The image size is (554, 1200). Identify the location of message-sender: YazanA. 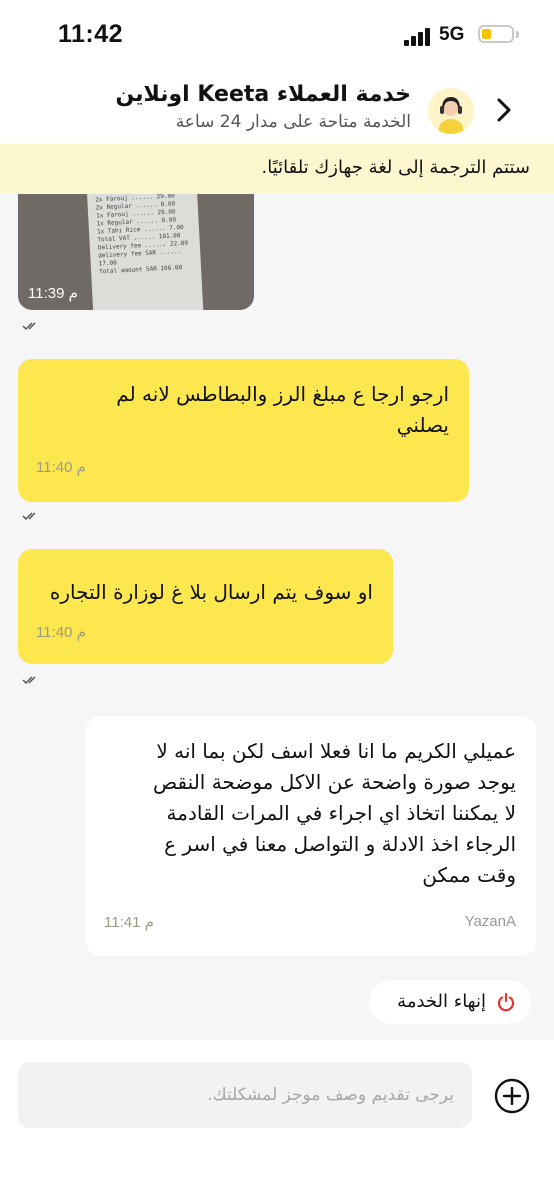
(490, 921).